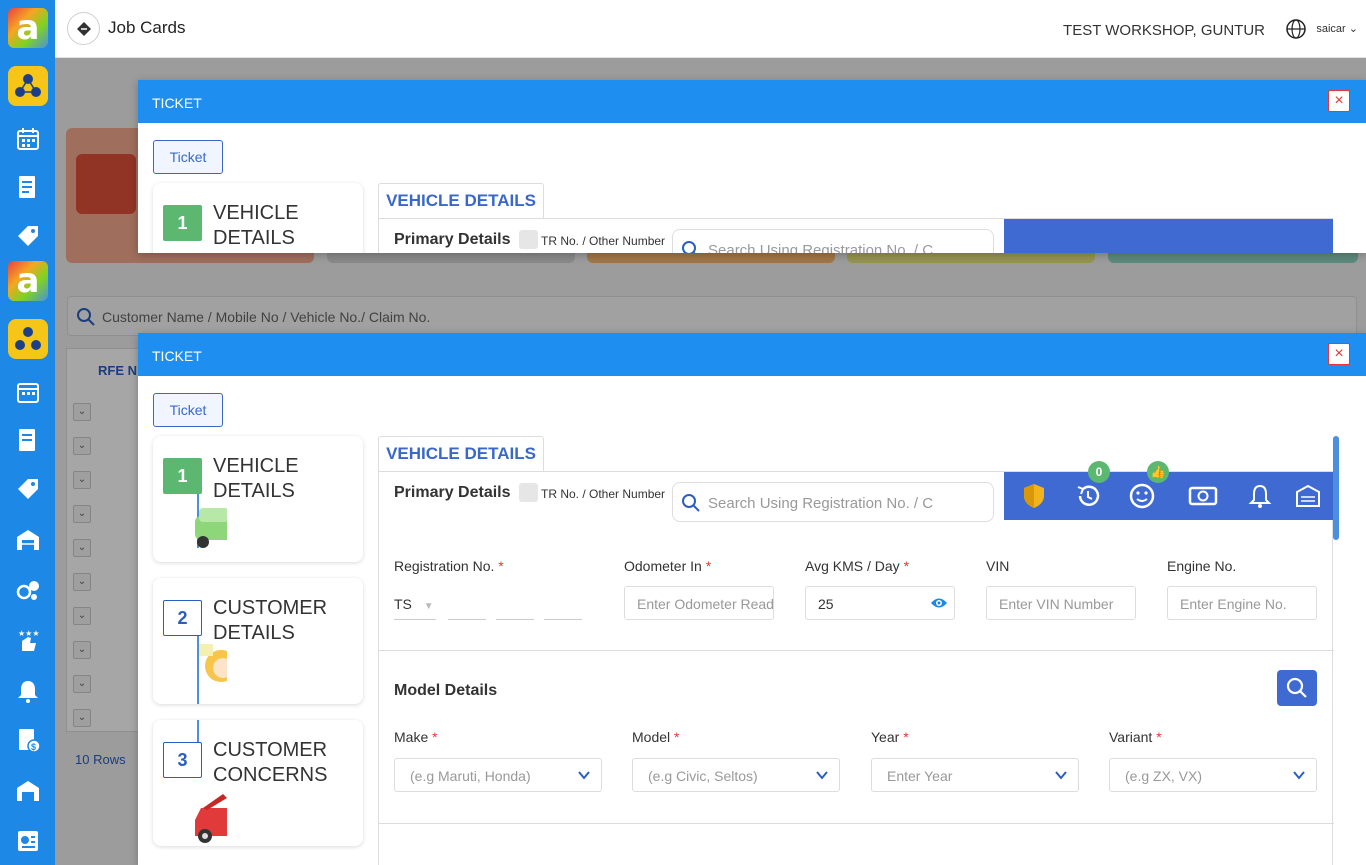  I want to click on scrollbar-thumb, so click(1336, 488).